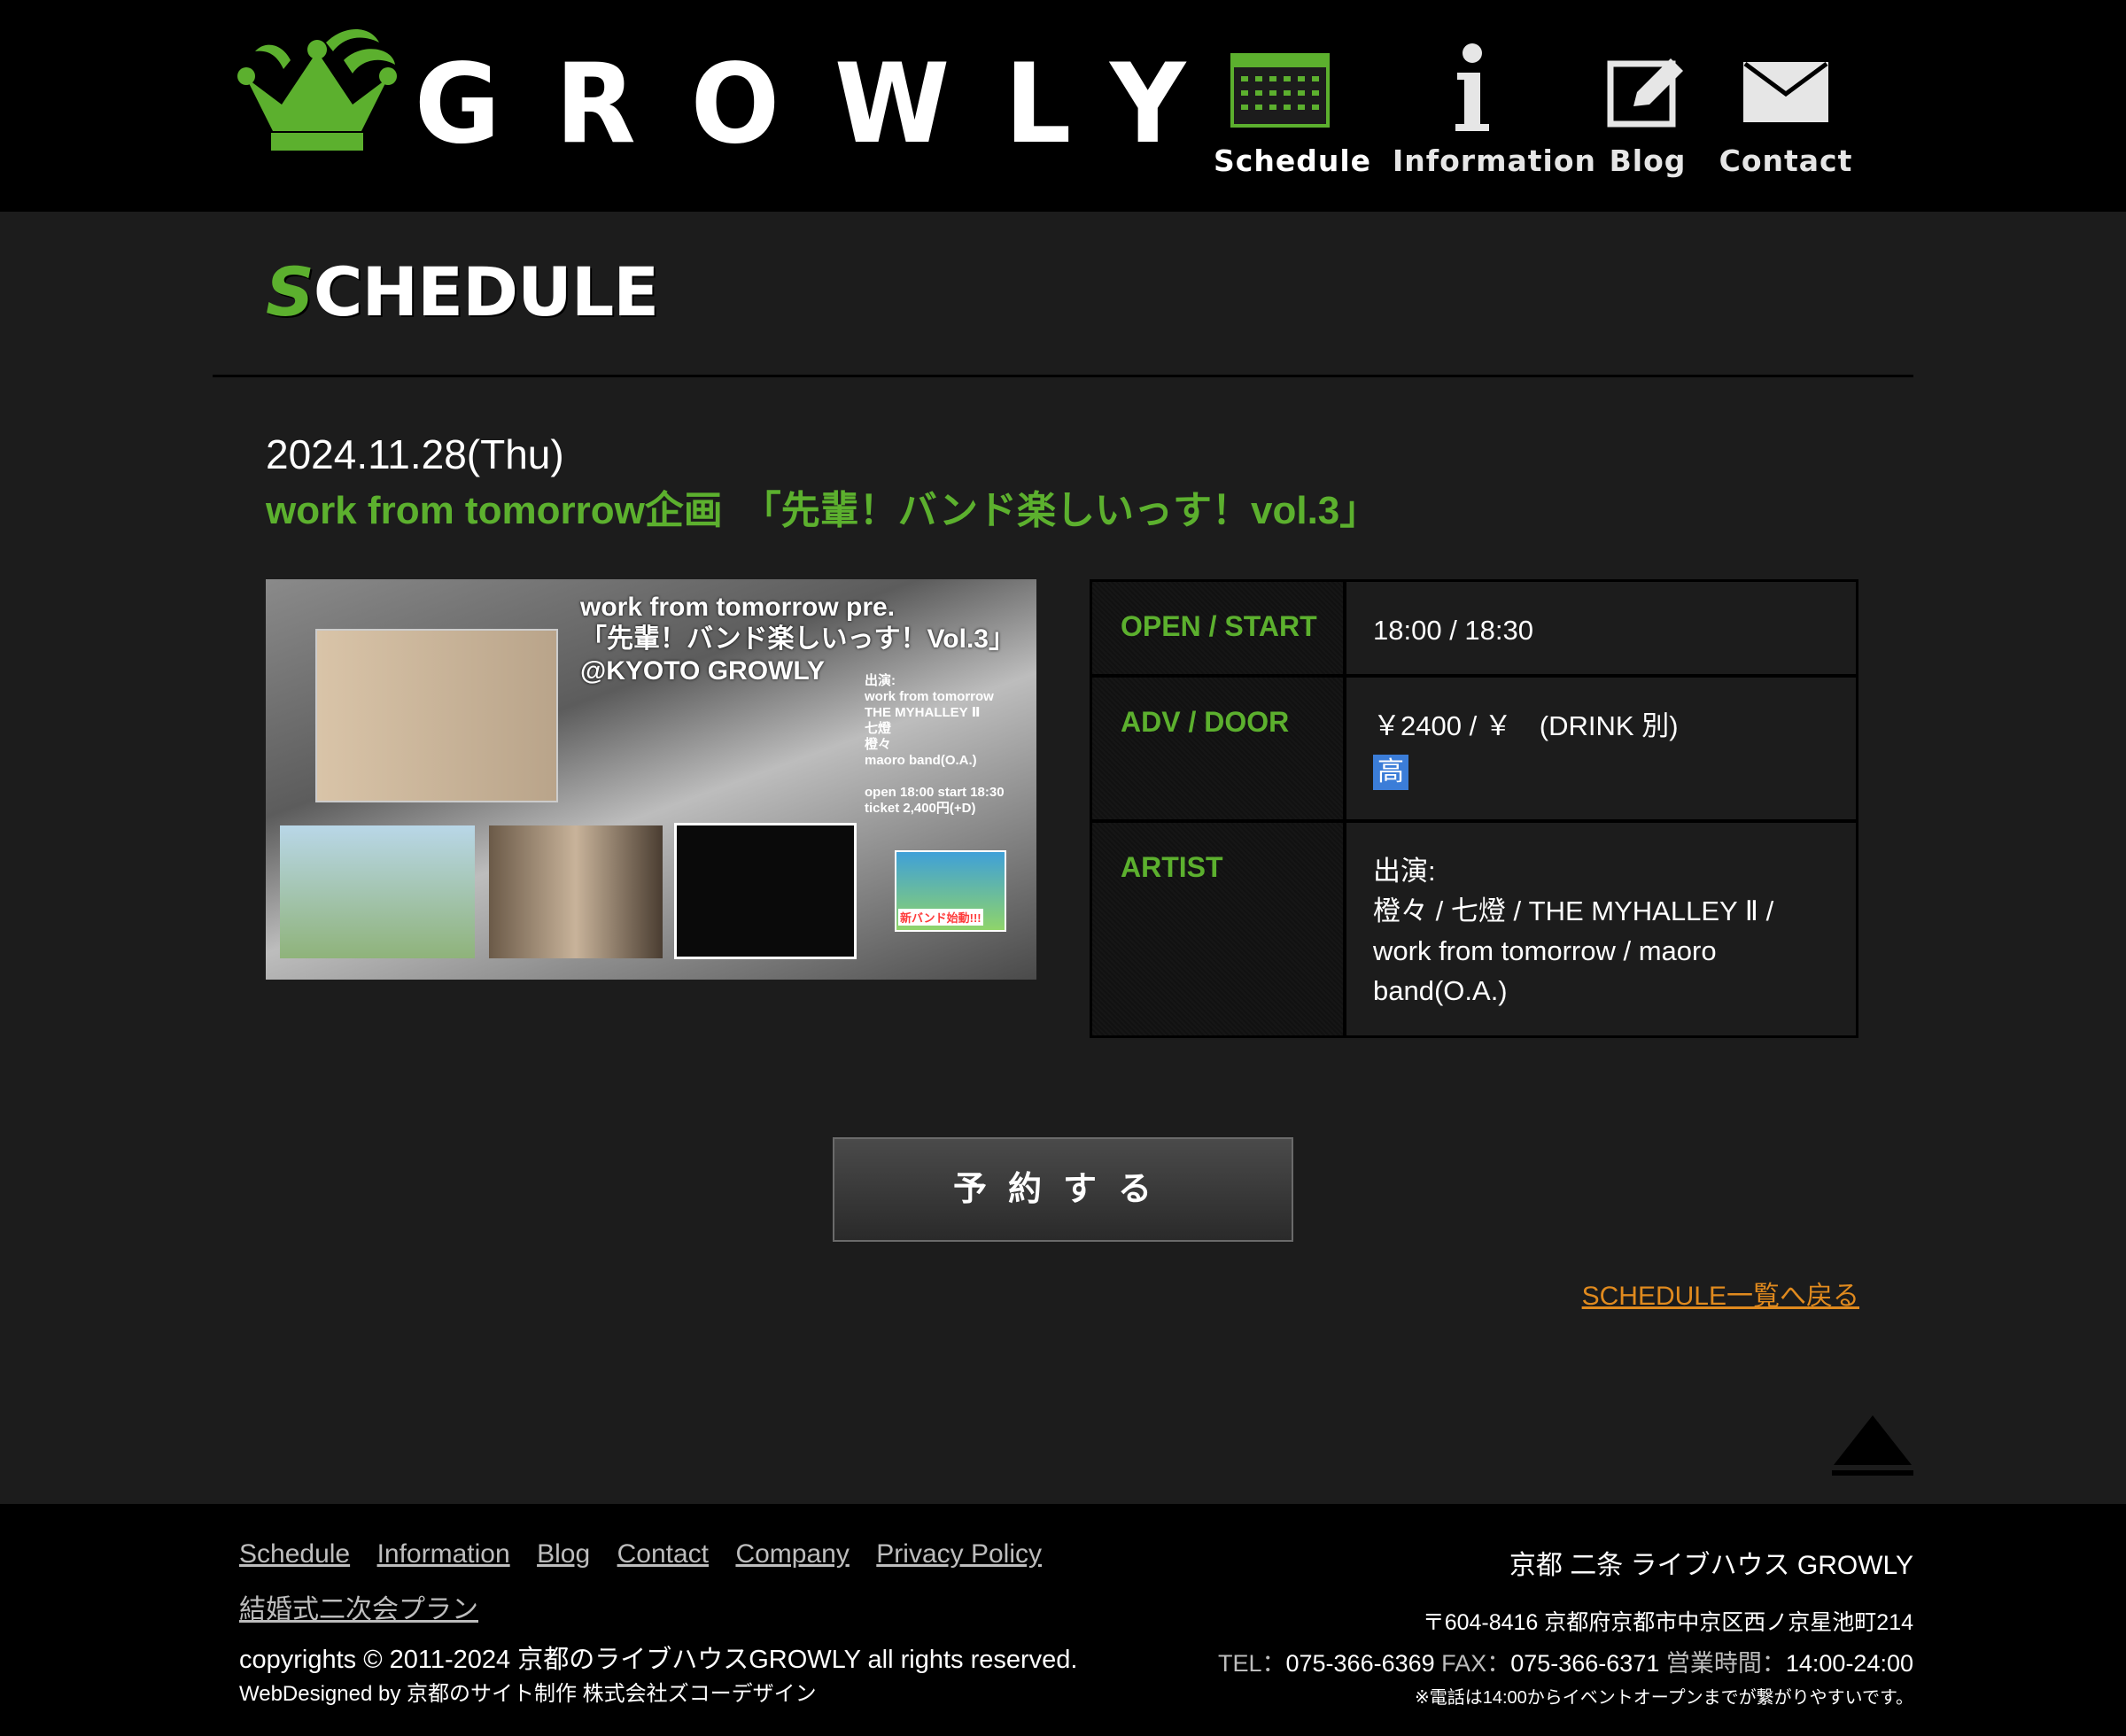 The width and height of the screenshot is (2126, 1736). What do you see at coordinates (415, 454) in the screenshot?
I see `event-date: 2024.11.28(Thu)` at bounding box center [415, 454].